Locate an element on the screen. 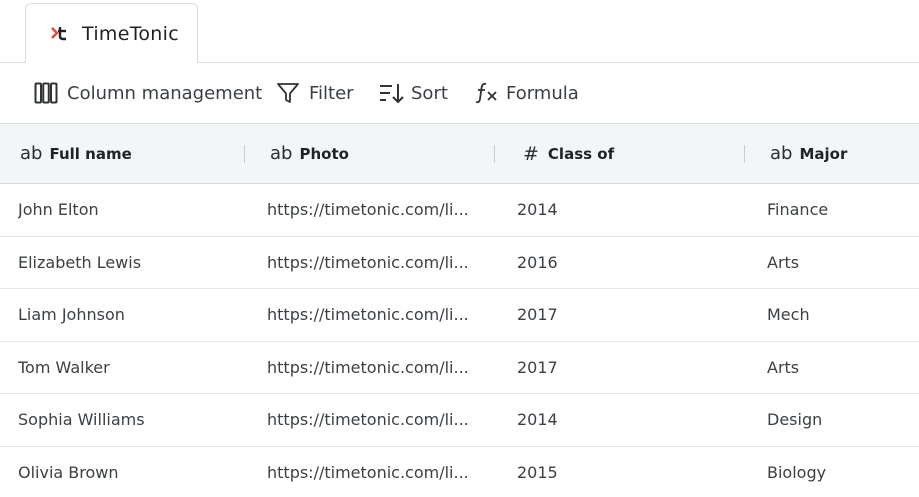 The image size is (919, 497). cell-major: Mech is located at coordinates (842, 315).